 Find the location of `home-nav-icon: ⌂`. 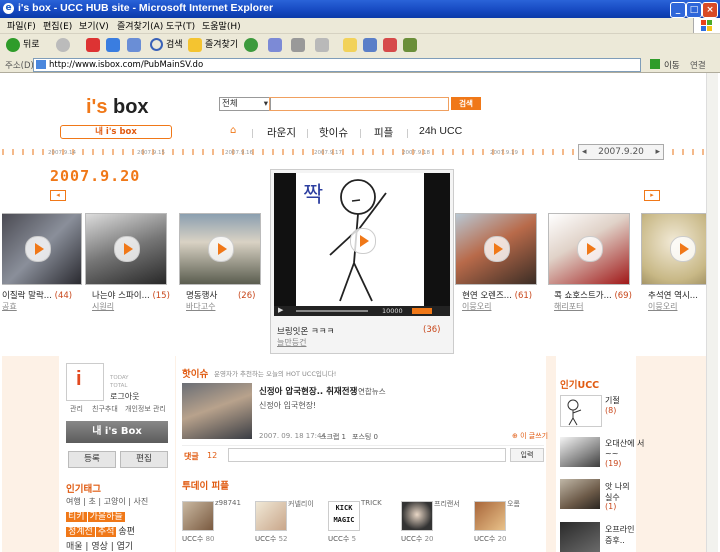

home-nav-icon: ⌂ is located at coordinates (235, 131).